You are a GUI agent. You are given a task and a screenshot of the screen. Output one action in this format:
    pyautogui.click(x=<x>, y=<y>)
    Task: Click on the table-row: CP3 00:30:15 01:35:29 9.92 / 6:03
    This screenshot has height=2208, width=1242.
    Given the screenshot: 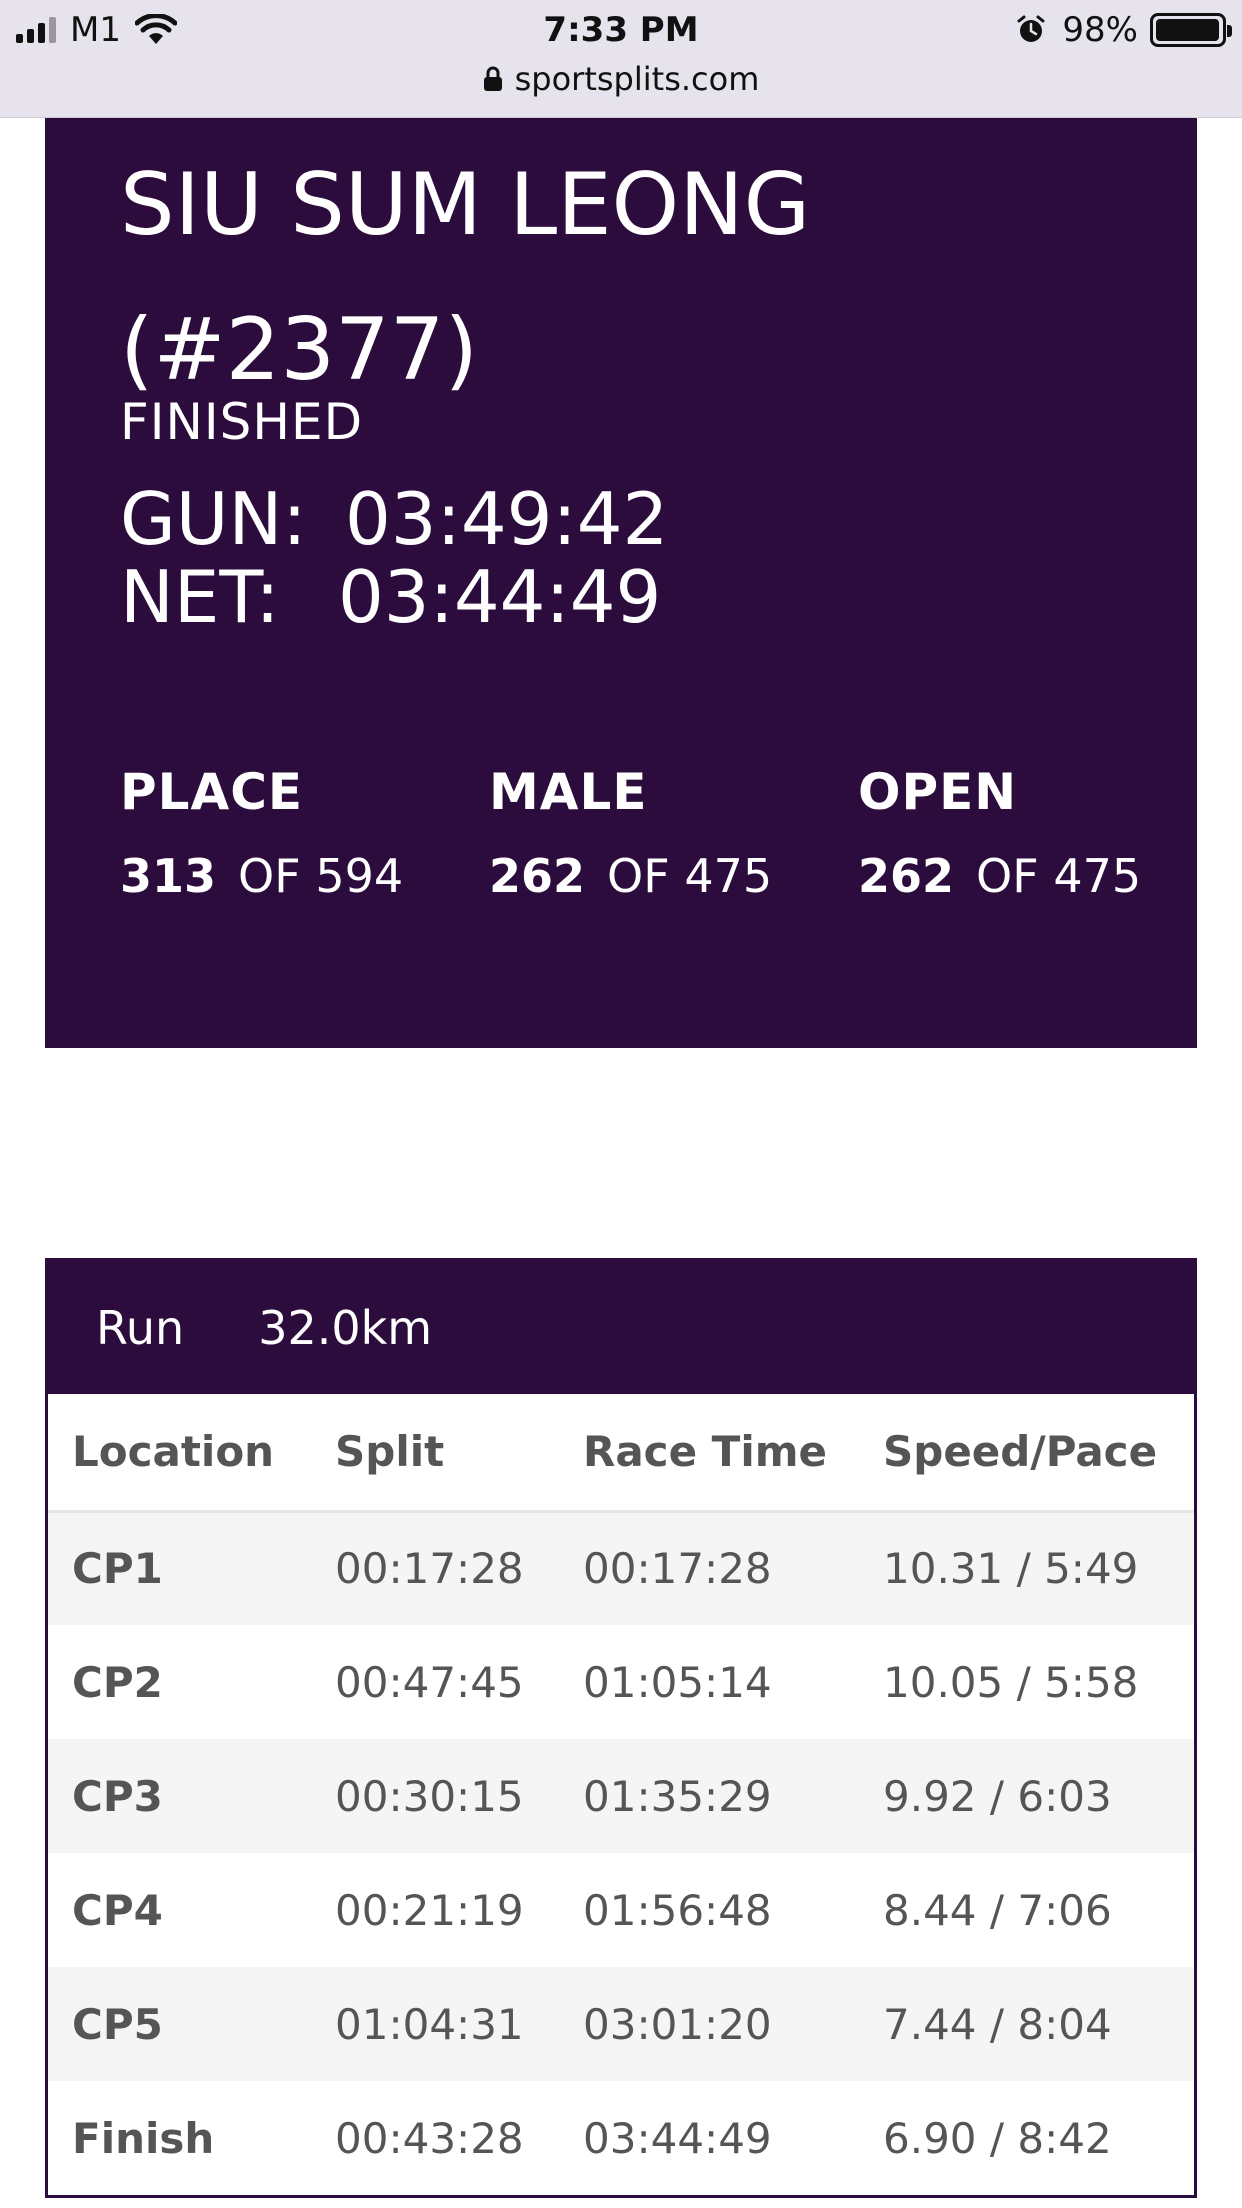 What is the action you would take?
    pyautogui.click(x=621, y=1796)
    